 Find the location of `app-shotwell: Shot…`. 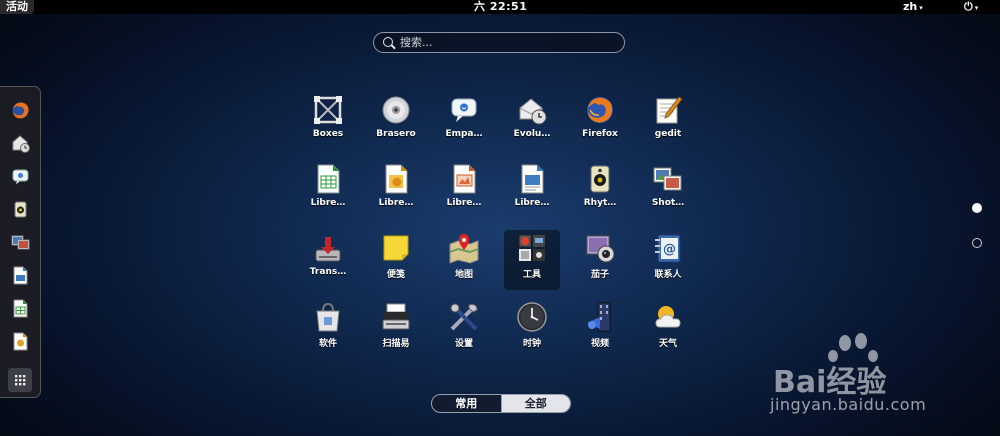

app-shotwell: Shot… is located at coordinates (668, 191).